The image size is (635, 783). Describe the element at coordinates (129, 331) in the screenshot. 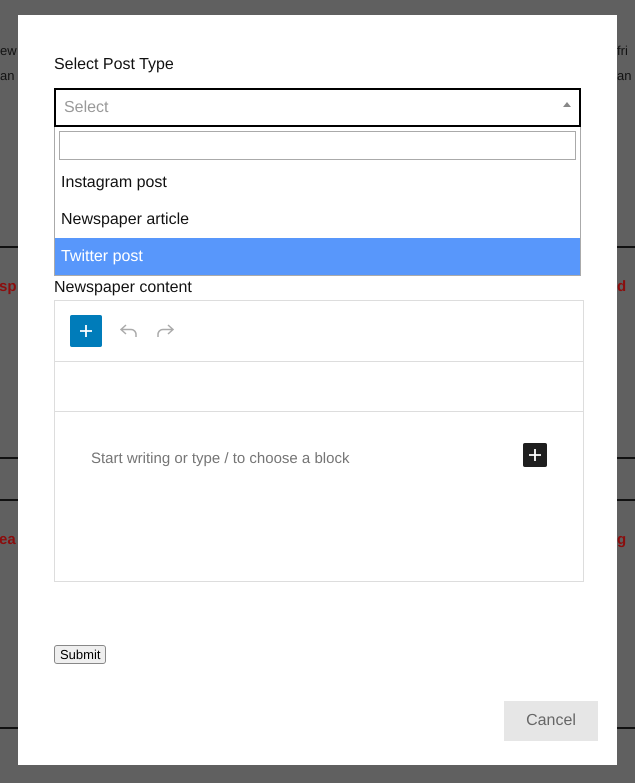

I see `undo-icon` at that location.